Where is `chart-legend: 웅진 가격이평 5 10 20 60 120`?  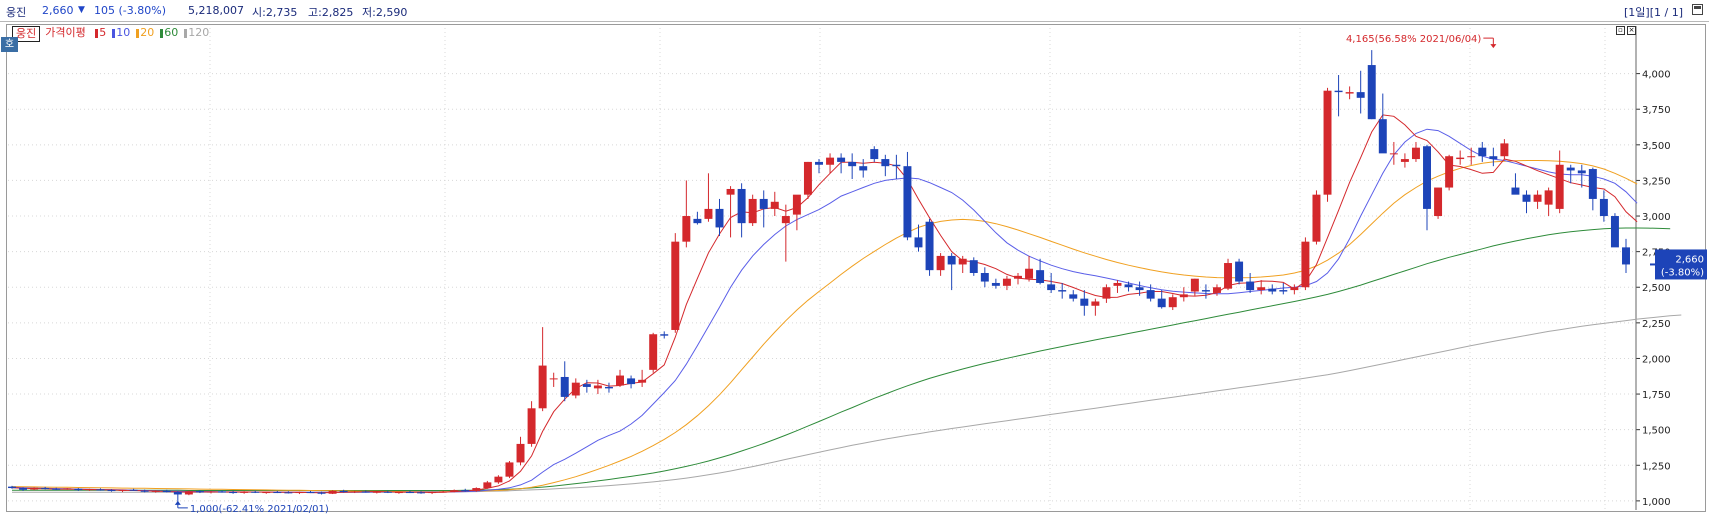
chart-legend: 웅진 가격이평 5 10 20 60 120 is located at coordinates (111, 34).